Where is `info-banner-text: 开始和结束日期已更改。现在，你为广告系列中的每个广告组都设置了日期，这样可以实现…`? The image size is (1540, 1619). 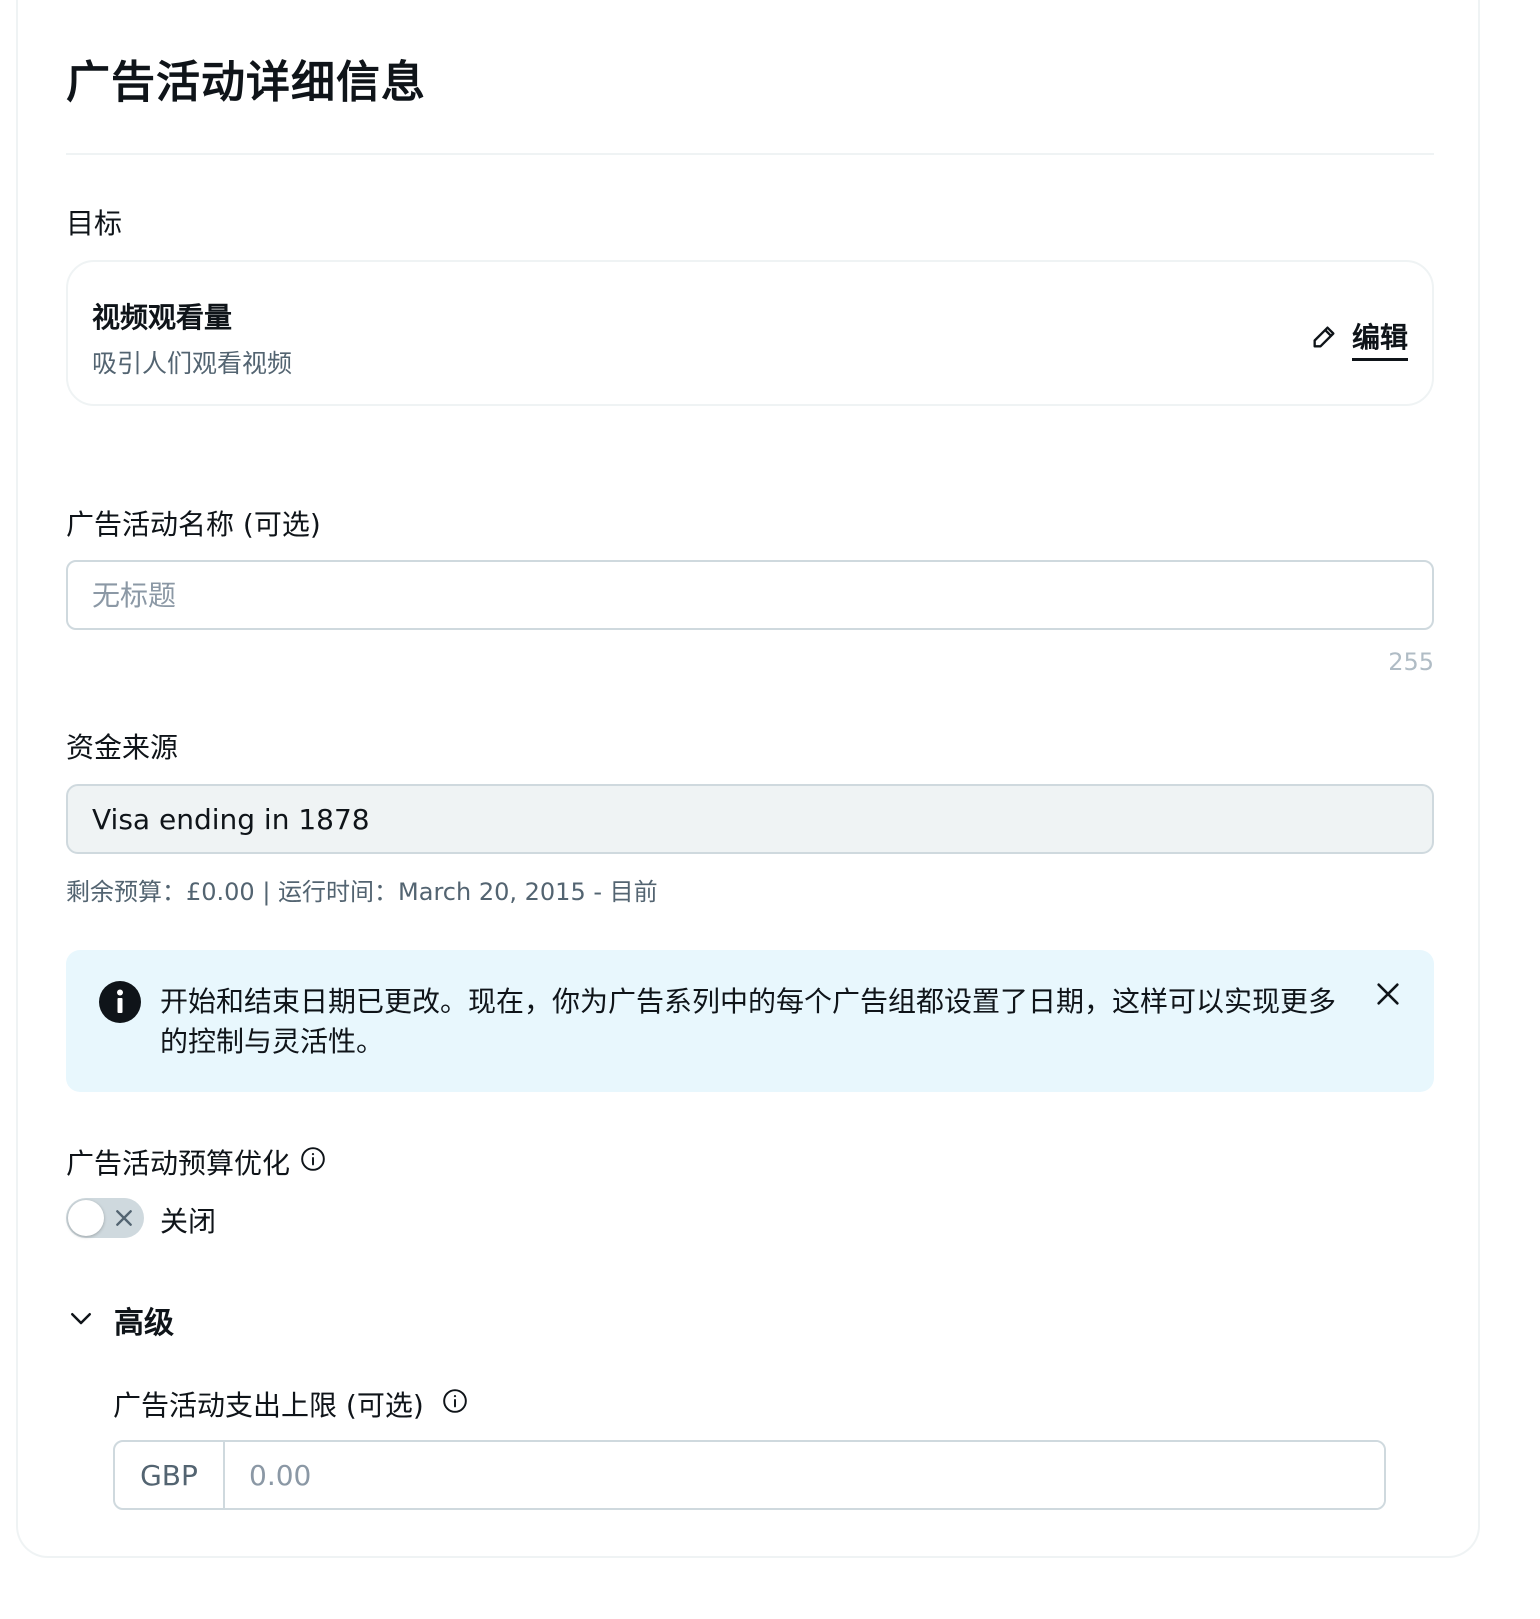
info-banner-text: 开始和结束日期已更改。现在，你为广告系列中的每个广告组都设置了日期，这样可以实现… is located at coordinates (748, 1021).